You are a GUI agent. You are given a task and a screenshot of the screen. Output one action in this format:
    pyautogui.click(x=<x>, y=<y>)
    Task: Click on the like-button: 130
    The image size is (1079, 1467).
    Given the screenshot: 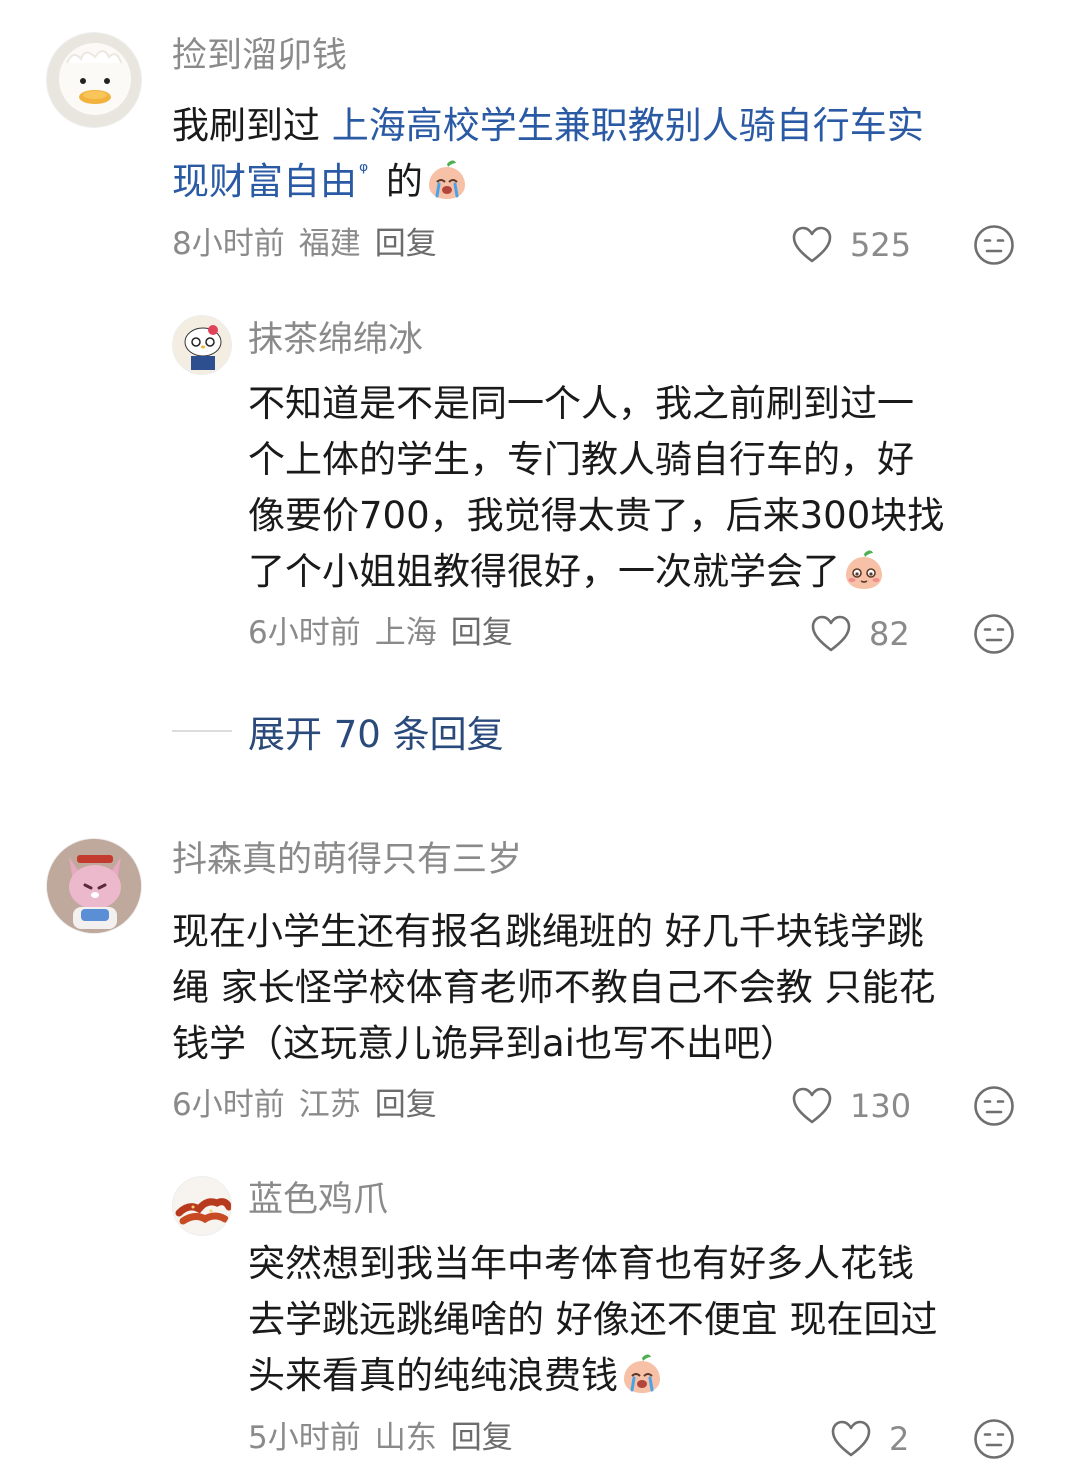 What is the action you would take?
    pyautogui.click(x=851, y=1106)
    